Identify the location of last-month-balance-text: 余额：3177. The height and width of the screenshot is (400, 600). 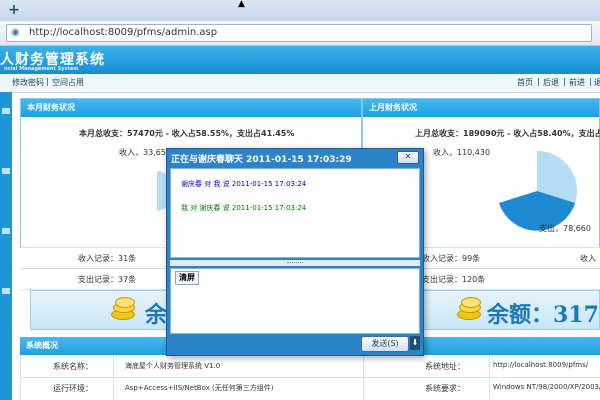
(543, 315).